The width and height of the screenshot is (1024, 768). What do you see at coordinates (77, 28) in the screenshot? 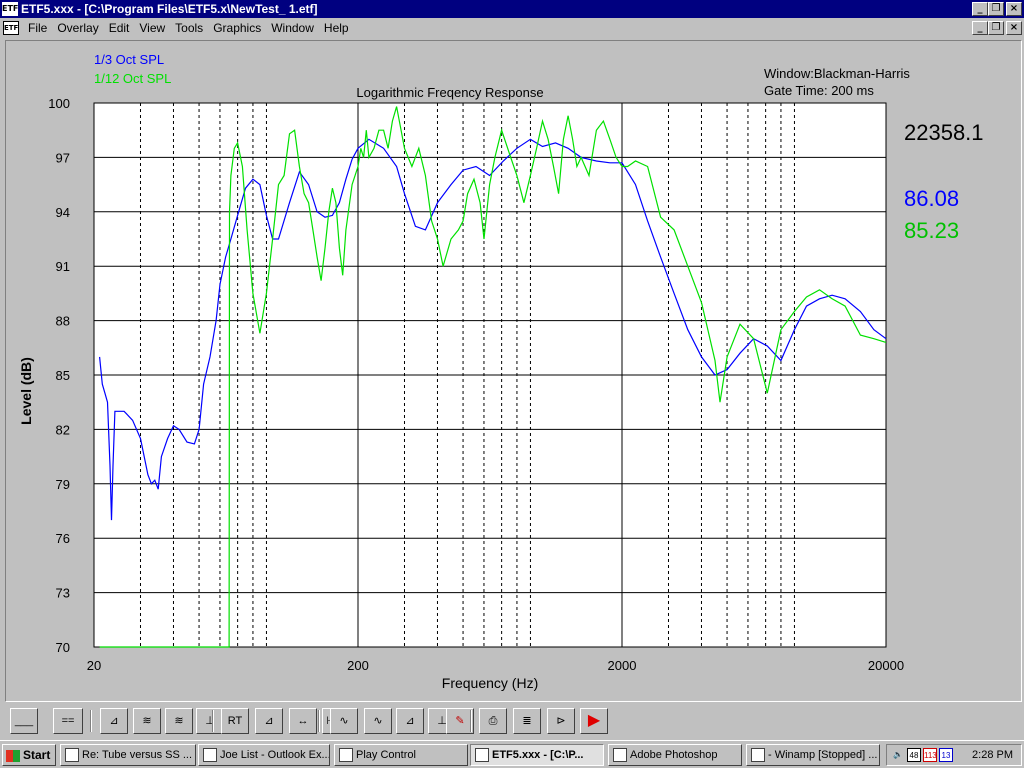
I see `menu-overlay: Overlay` at bounding box center [77, 28].